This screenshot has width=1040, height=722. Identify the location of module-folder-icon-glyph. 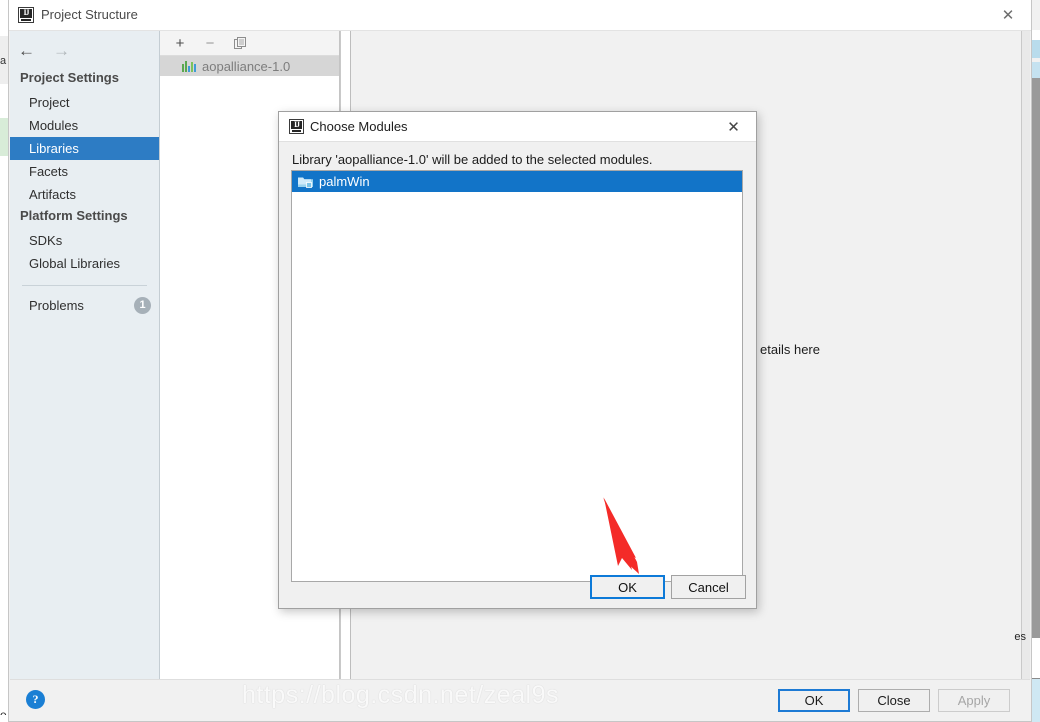
(305, 182).